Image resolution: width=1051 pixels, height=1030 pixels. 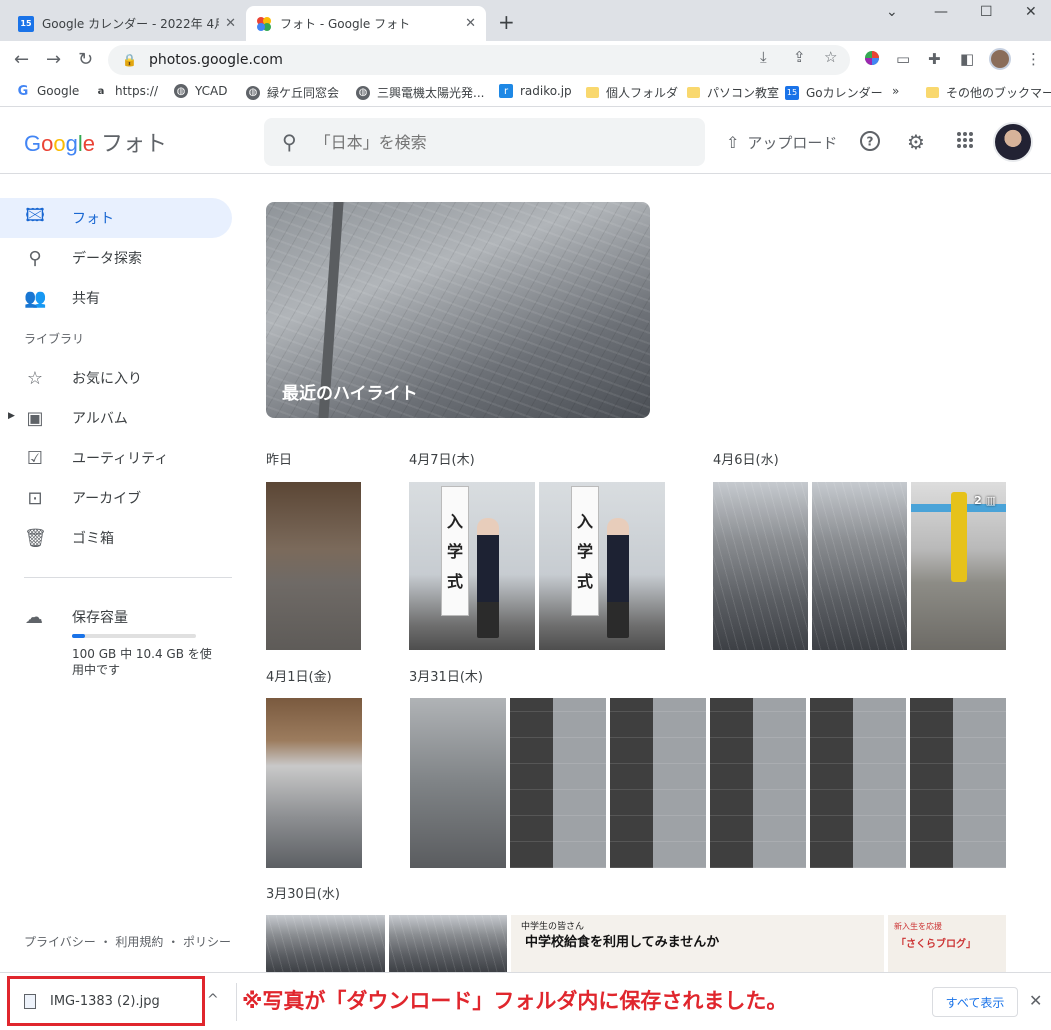 What do you see at coordinates (116, 498) in the screenshot?
I see `sidebar-item-archive: ⊡ アーカイブ` at bounding box center [116, 498].